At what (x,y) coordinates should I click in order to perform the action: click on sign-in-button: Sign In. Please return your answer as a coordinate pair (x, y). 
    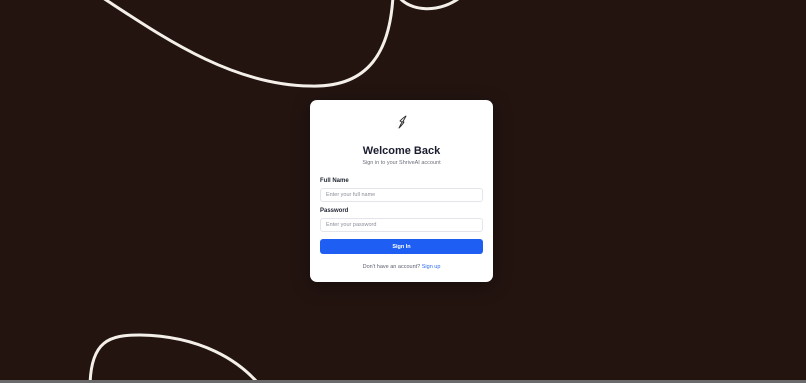
    Looking at the image, I should click on (401, 246).